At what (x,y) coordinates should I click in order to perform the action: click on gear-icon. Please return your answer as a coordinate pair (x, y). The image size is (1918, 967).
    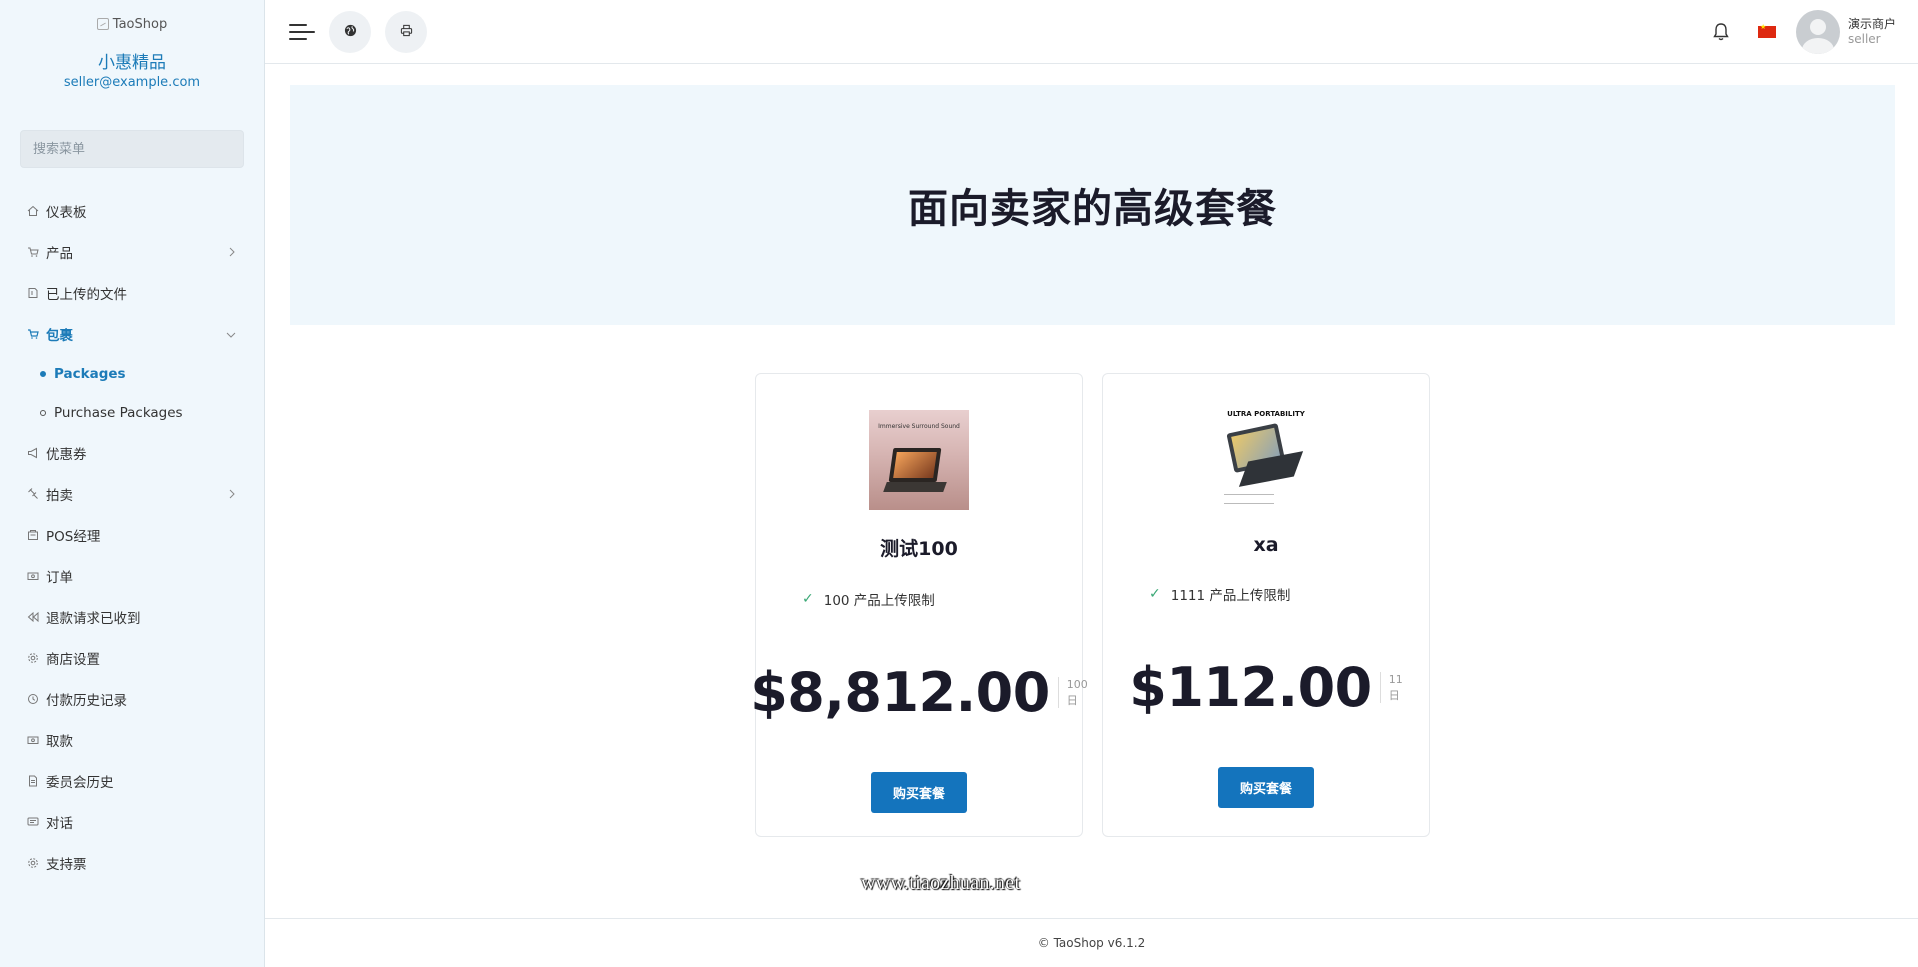
    Looking at the image, I should click on (32, 657).